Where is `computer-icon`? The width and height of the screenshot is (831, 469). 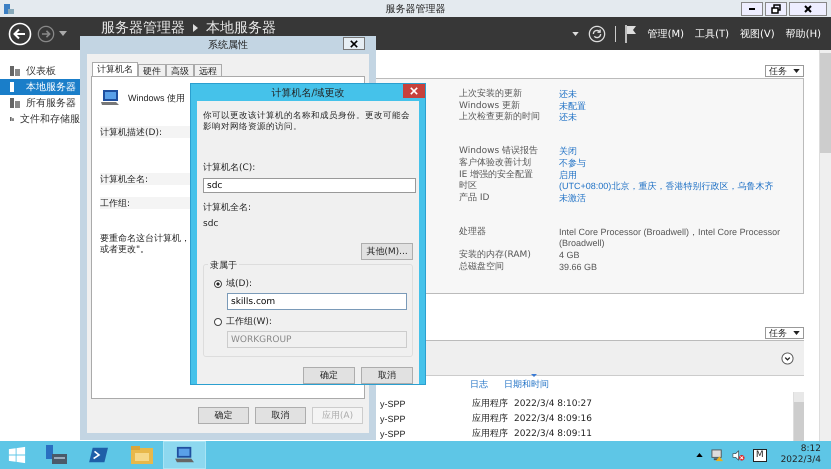 computer-icon is located at coordinates (110, 98).